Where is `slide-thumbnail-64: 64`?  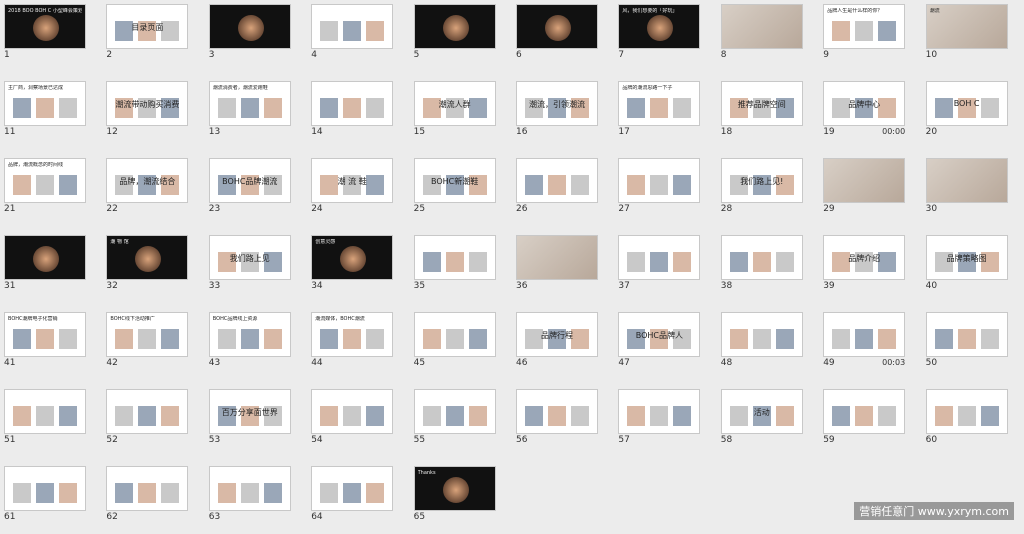 slide-thumbnail-64: 64 is located at coordinates (352, 498).